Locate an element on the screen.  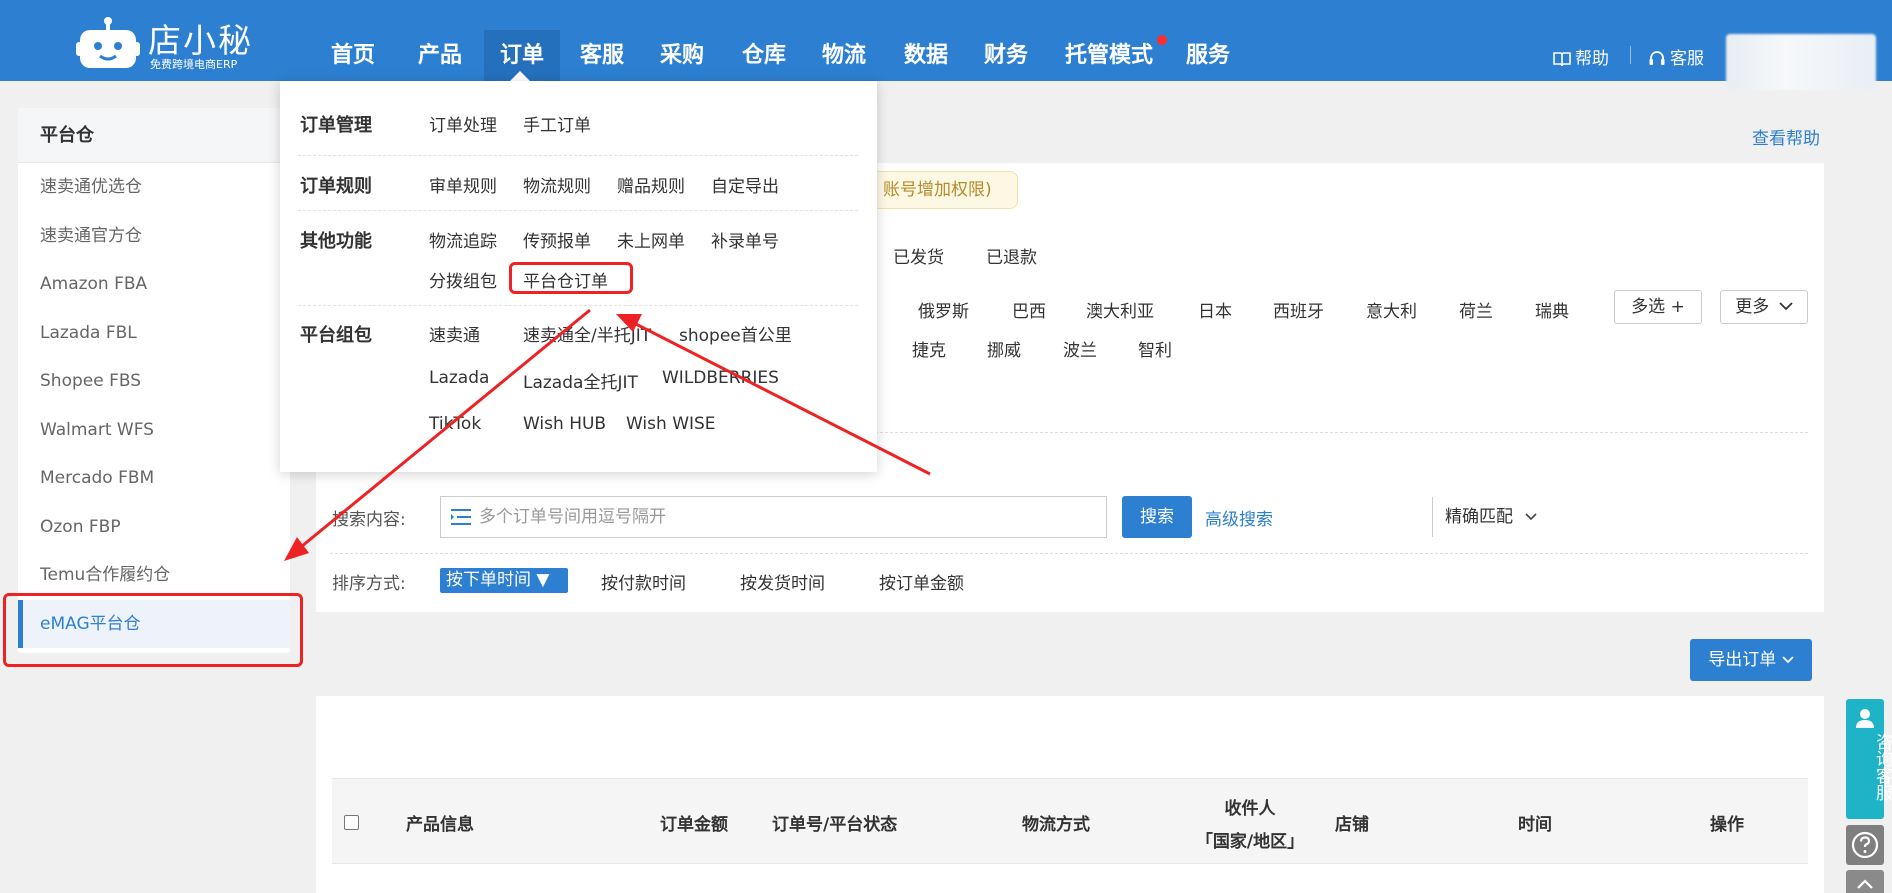
sidebar-item-shopee-fbs: Shopee FBS is located at coordinates (154, 381).